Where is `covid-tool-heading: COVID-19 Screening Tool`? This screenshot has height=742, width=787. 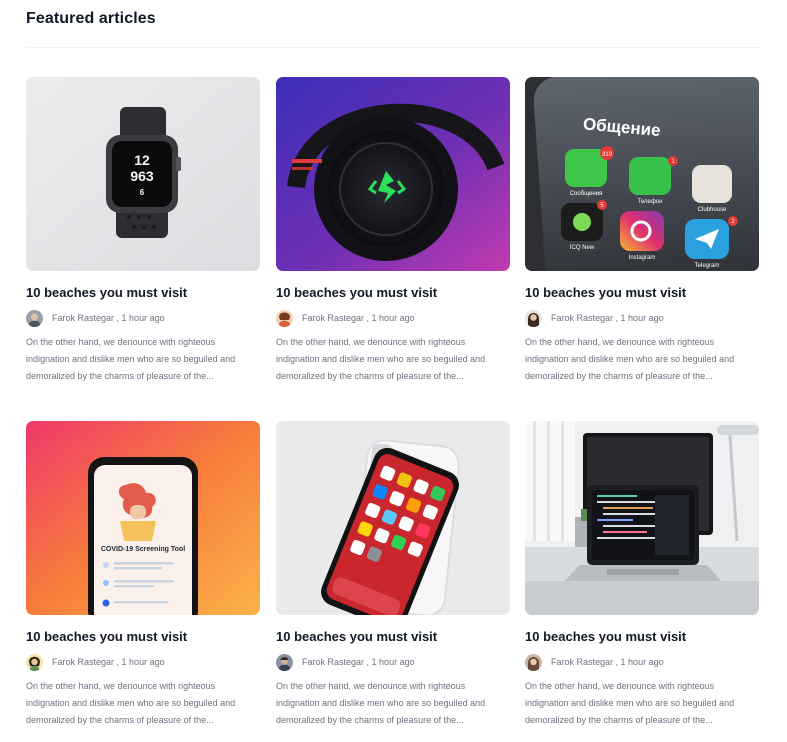 covid-tool-heading: COVID-19 Screening Tool is located at coordinates (143, 549).